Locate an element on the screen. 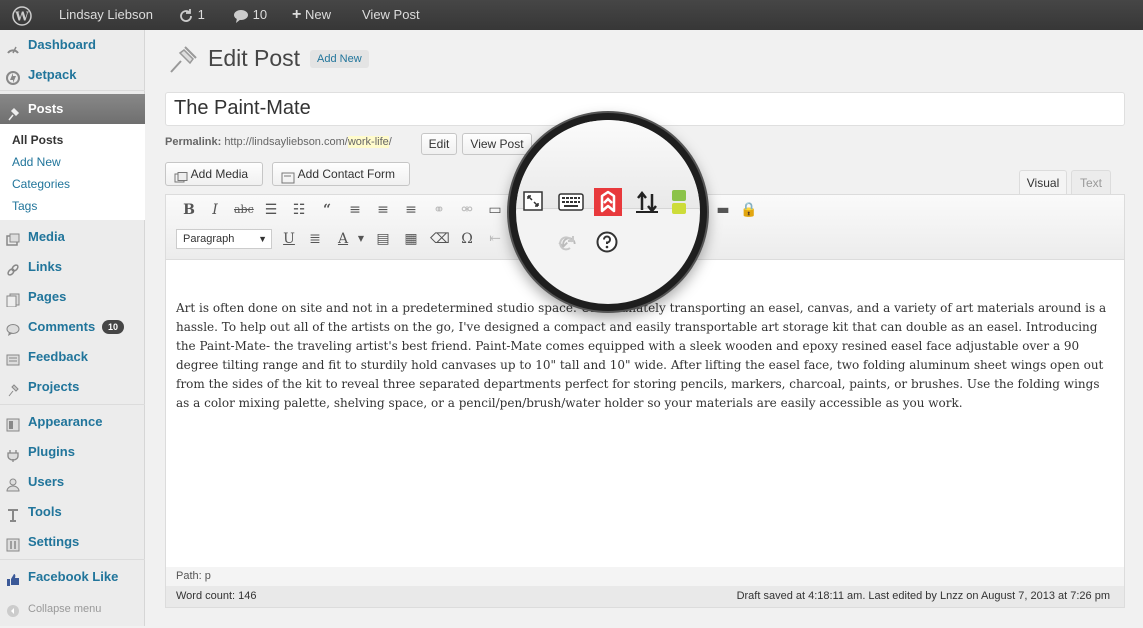 Image resolution: width=1143 pixels, height=628 pixels. menu-plugins: Plugins is located at coordinates (72, 452).